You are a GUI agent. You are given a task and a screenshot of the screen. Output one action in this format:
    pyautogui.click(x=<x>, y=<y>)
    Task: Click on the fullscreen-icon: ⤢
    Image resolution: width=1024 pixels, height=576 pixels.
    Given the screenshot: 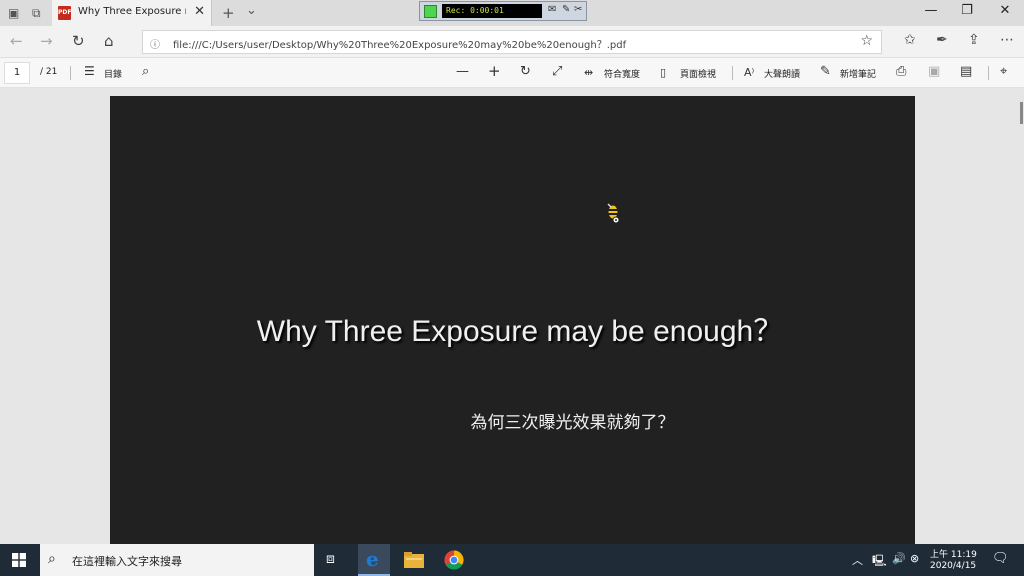 What is the action you would take?
    pyautogui.click(x=557, y=71)
    